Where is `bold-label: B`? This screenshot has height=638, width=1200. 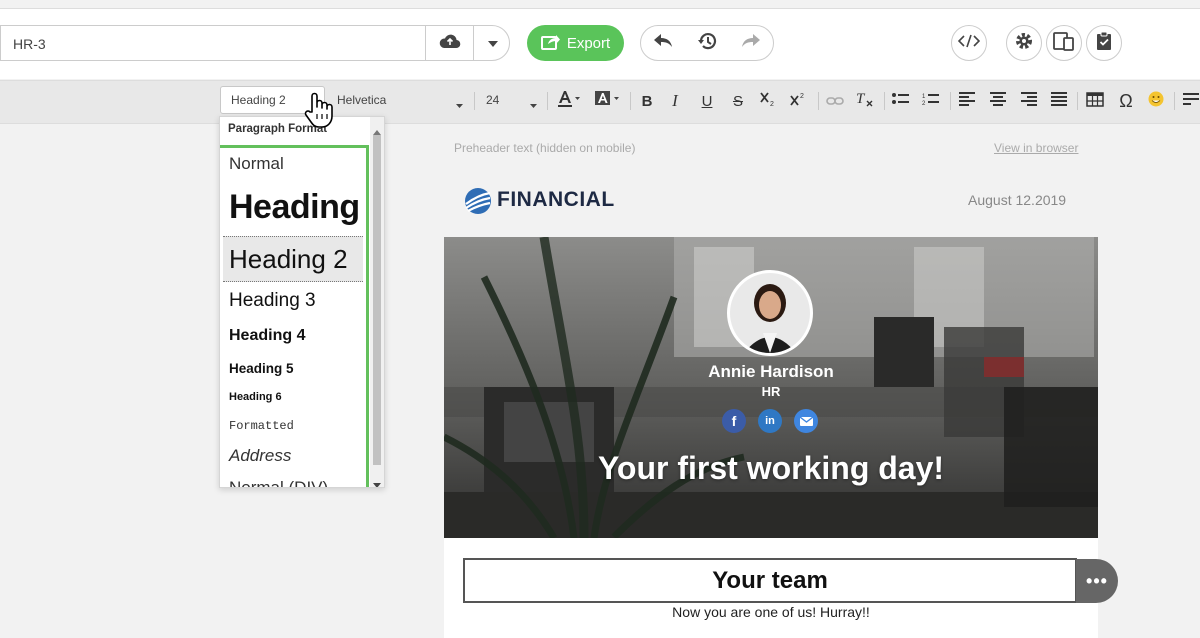 bold-label: B is located at coordinates (647, 101).